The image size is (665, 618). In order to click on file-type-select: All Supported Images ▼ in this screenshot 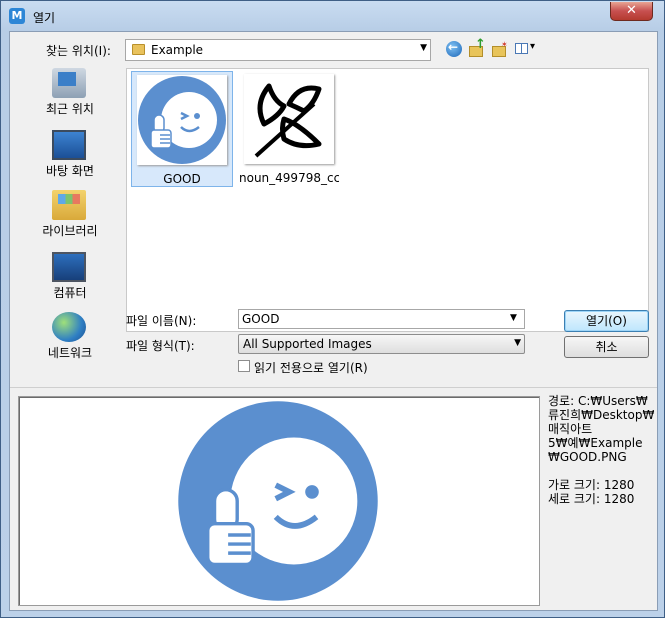, I will do `click(381, 344)`.